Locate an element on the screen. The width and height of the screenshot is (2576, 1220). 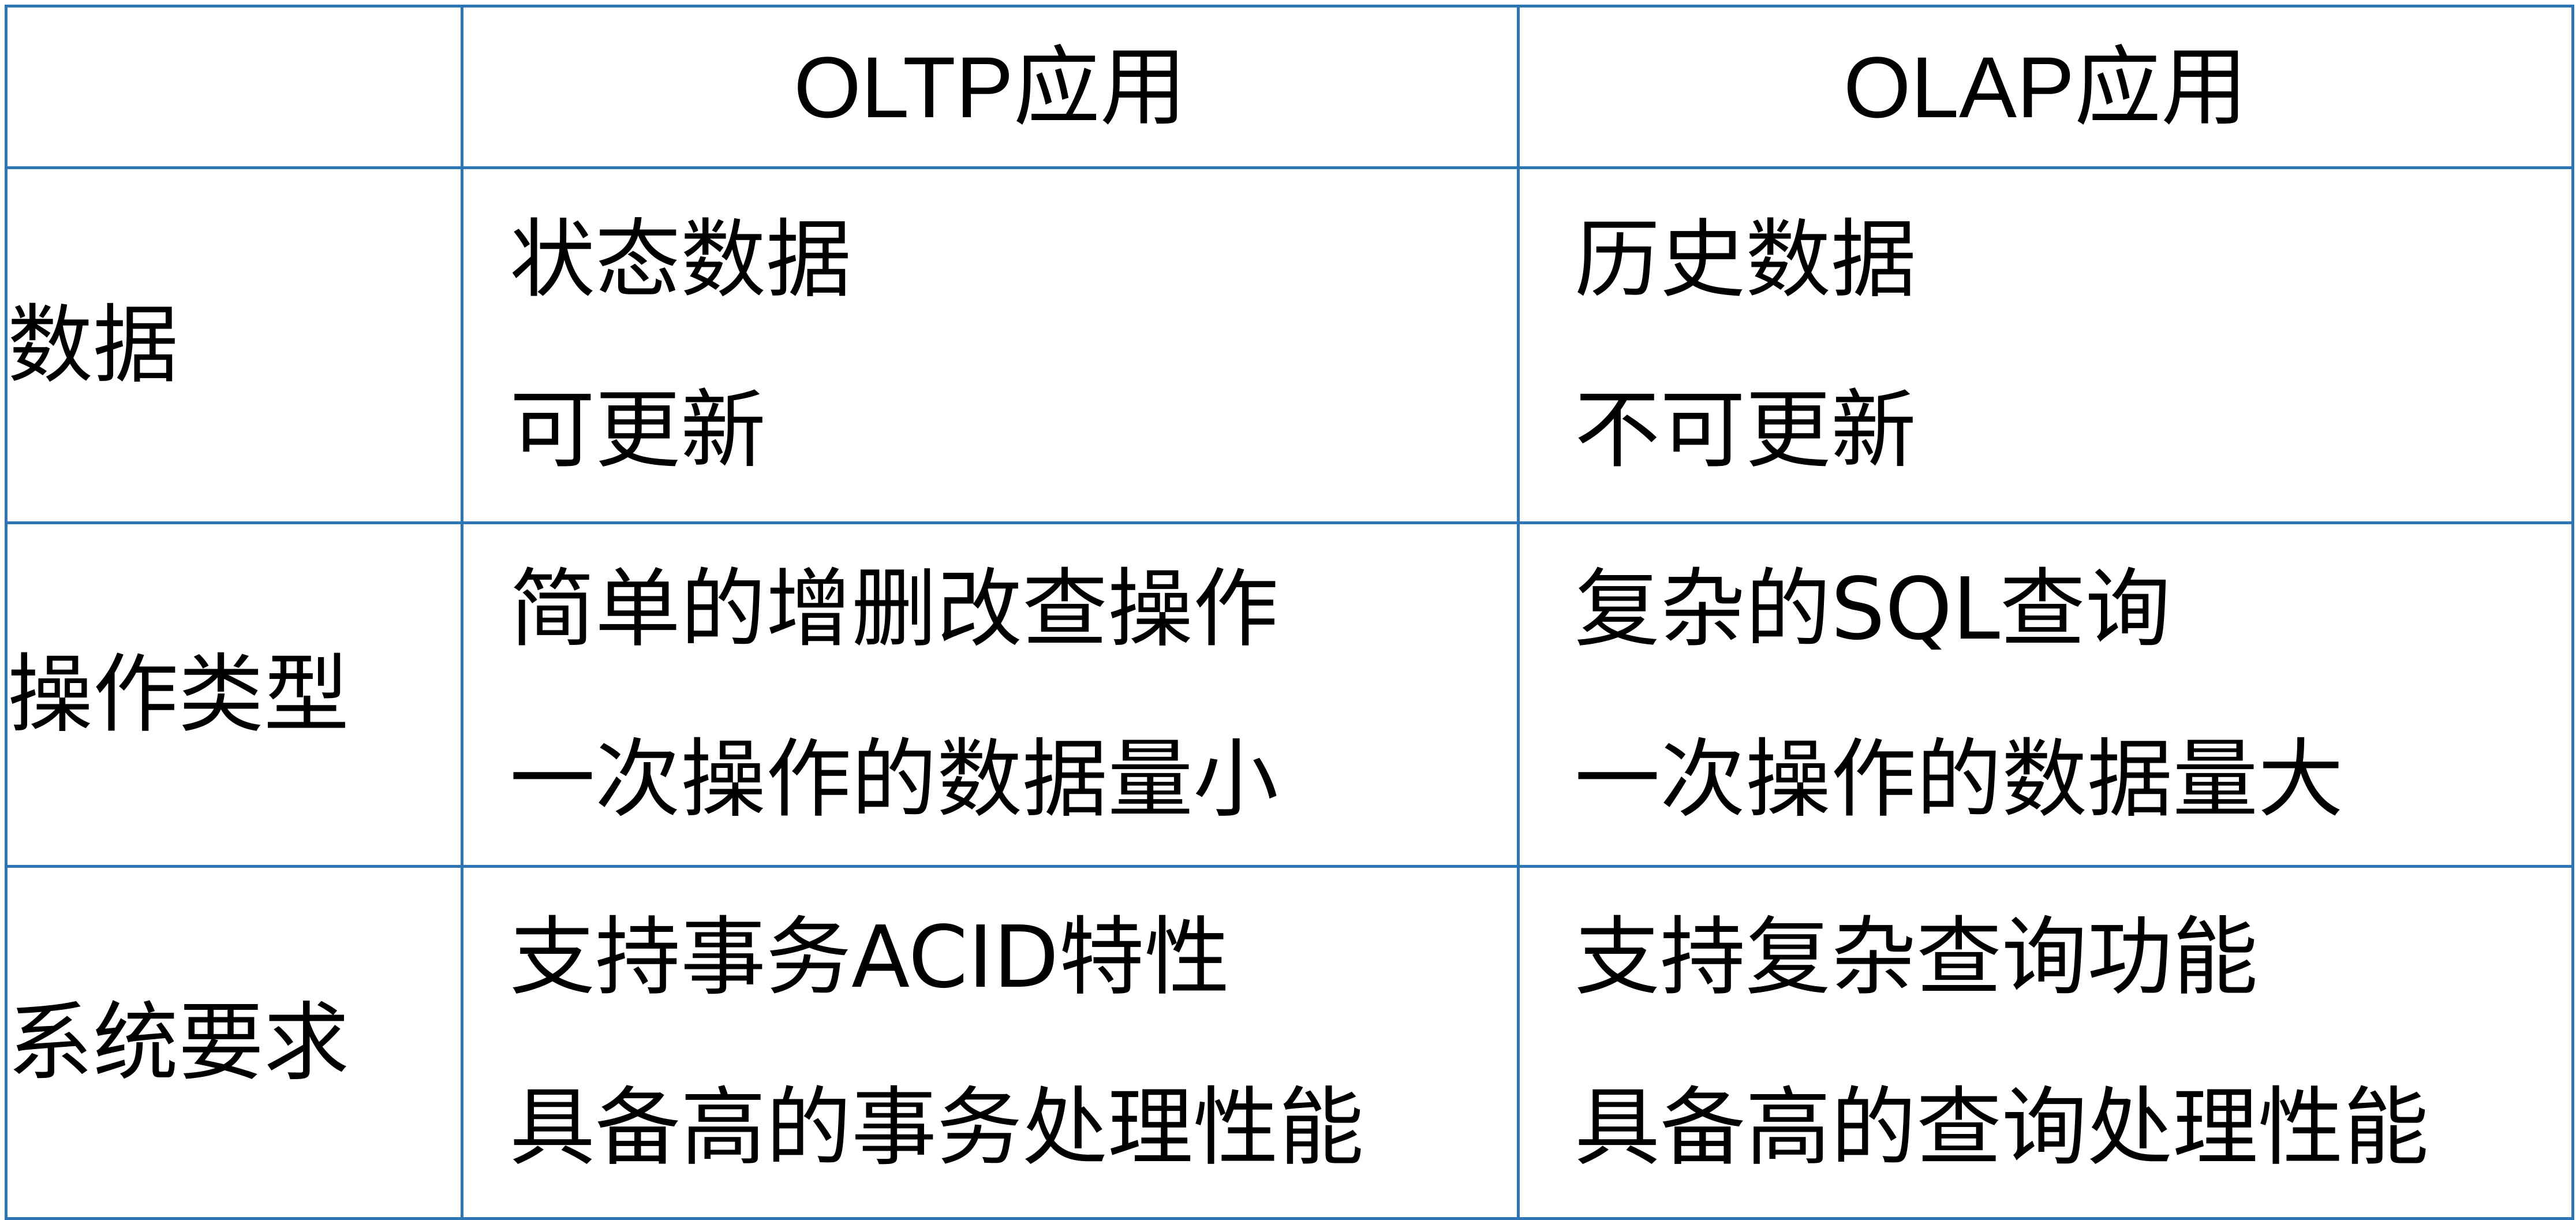
cell-line: 状态数据 is located at coordinates (680, 259).